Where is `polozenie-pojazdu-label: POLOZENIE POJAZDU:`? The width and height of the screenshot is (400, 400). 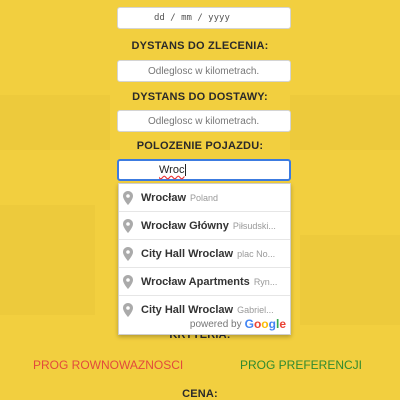
polozenie-pojazdu-label: POLOZENIE POJAZDU: is located at coordinates (200, 146).